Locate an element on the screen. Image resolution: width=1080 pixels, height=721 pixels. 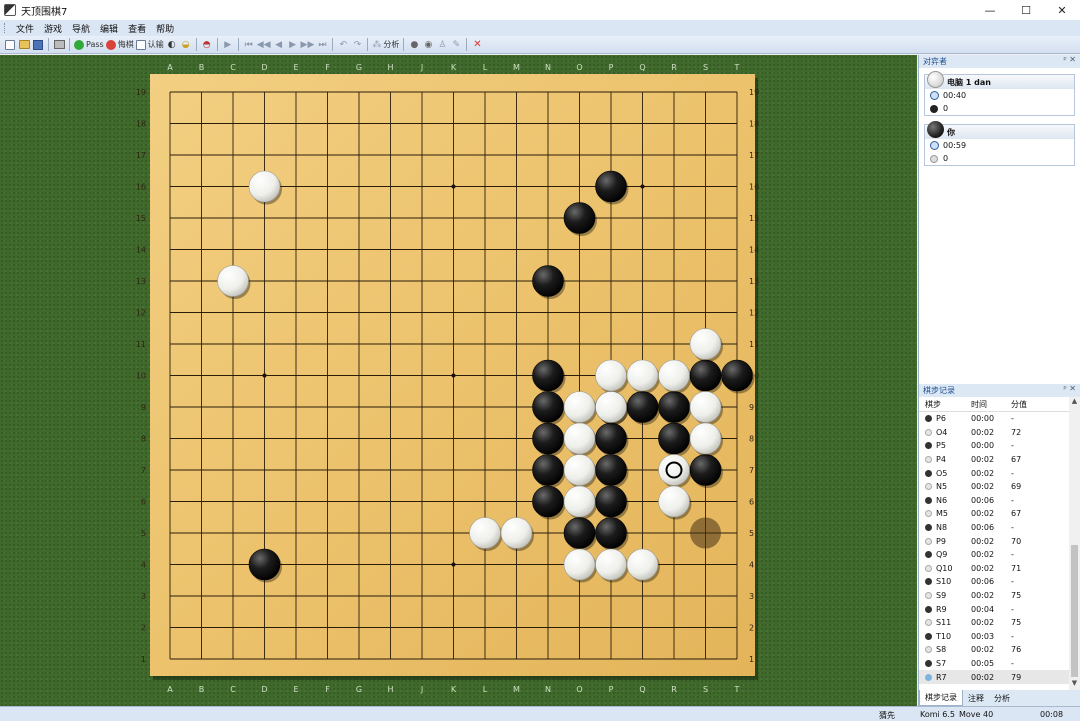
move-log-row: P4 00:02 67 is located at coordinates (994, 460).